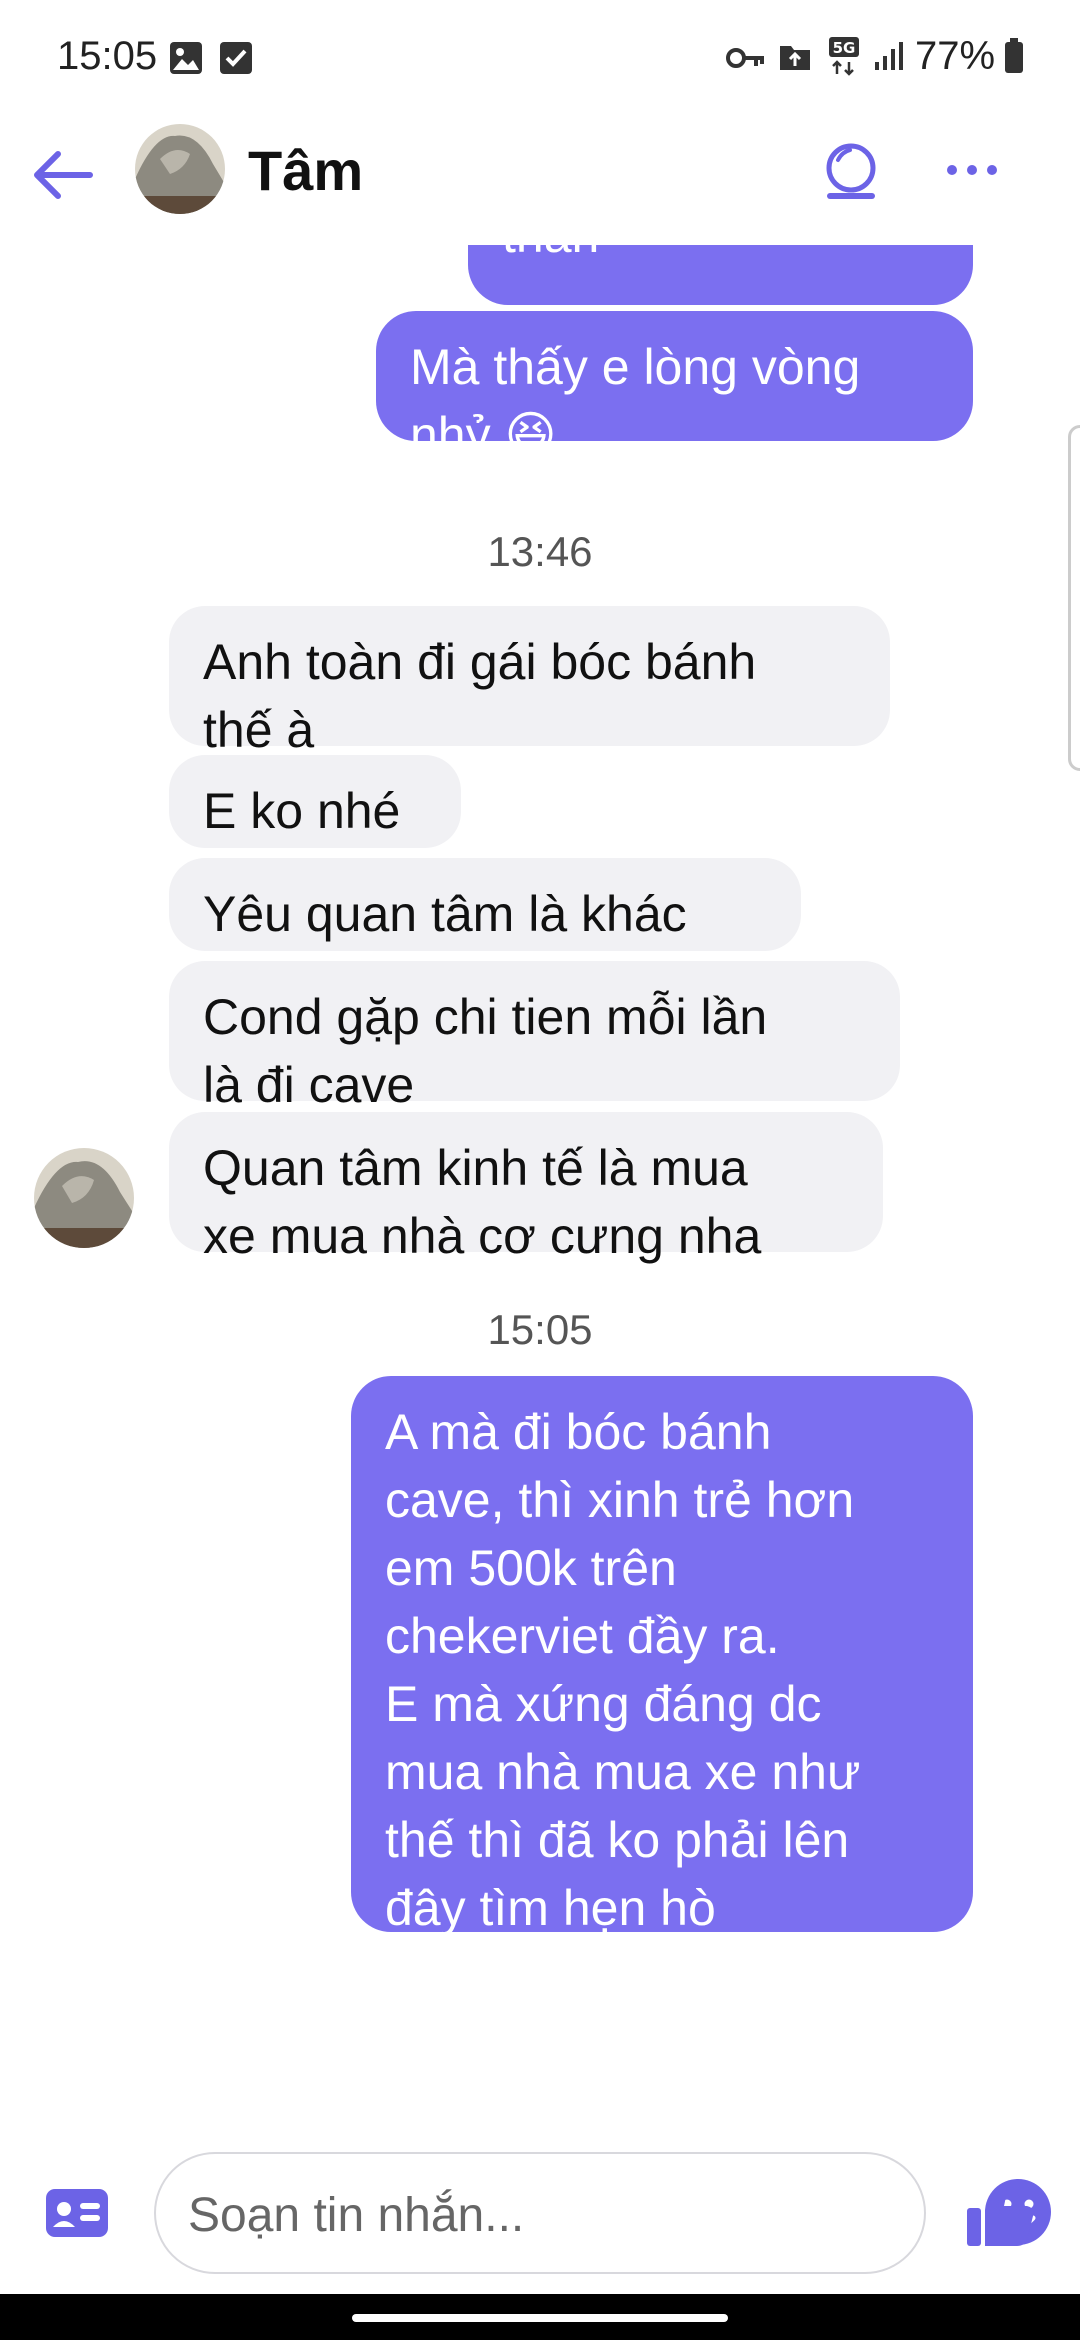  What do you see at coordinates (674, 387) in the screenshot?
I see `outgoing-message: Mà thấy e lòng vòng nhỷ 😆` at bounding box center [674, 387].